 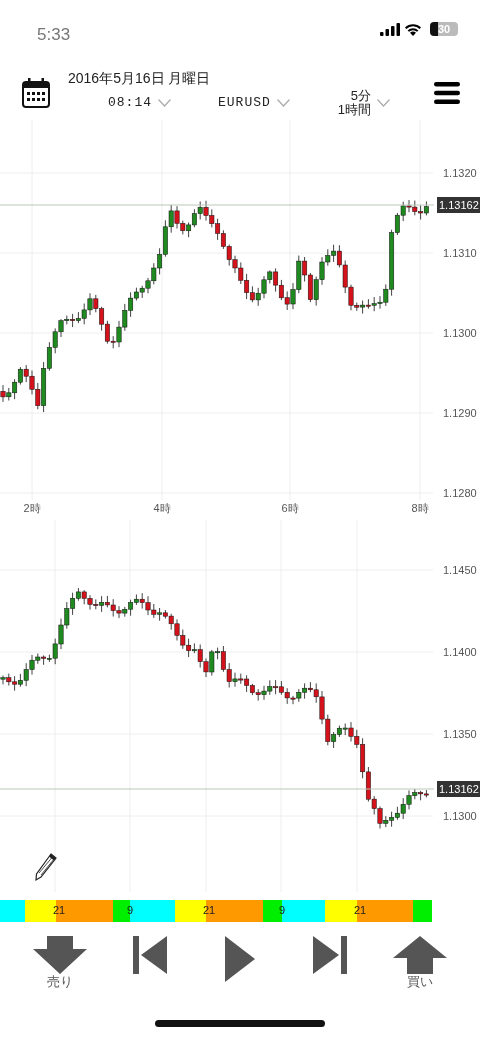 I want to click on play-icon, so click(x=240, y=959).